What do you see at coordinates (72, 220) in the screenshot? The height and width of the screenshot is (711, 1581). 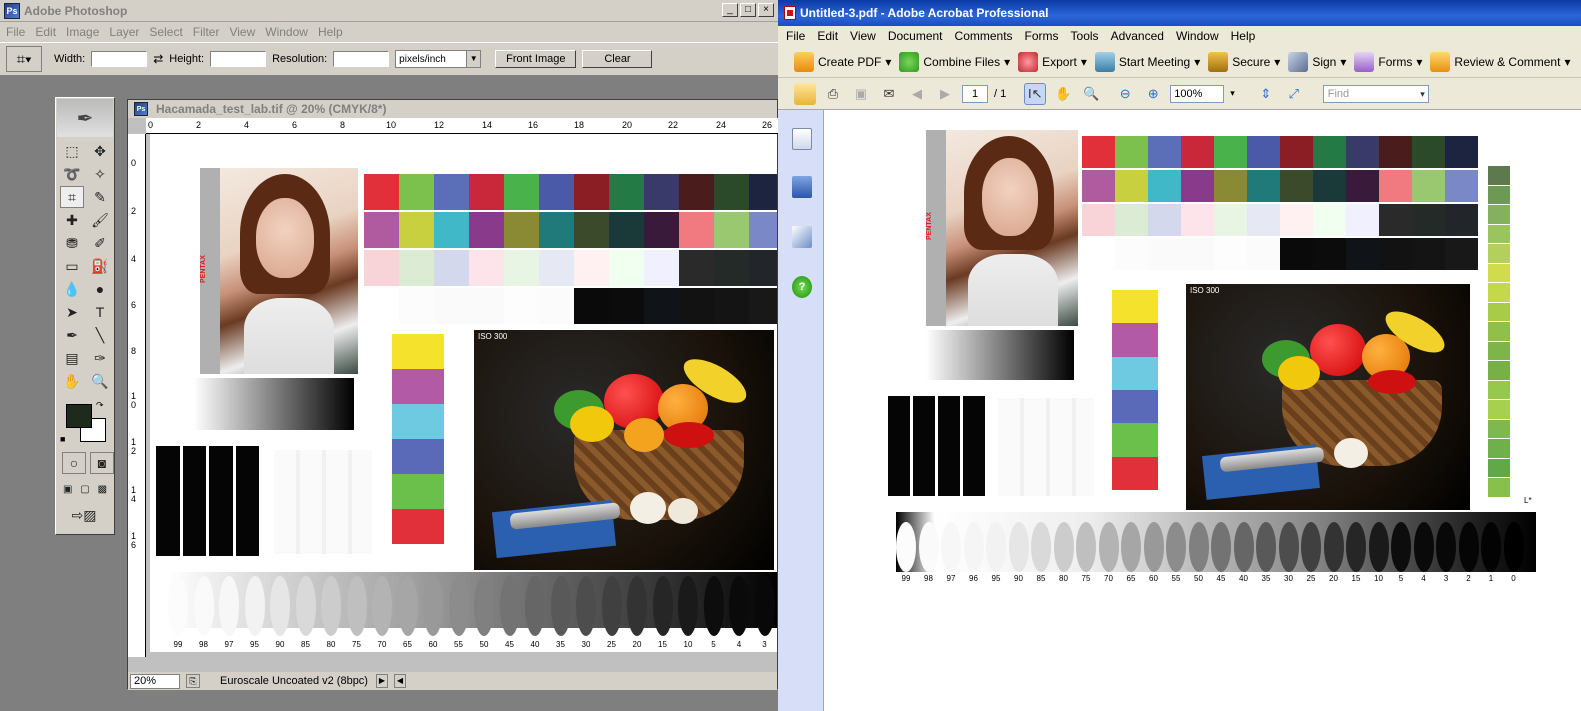 I see `healing-brush-icon: ✚` at bounding box center [72, 220].